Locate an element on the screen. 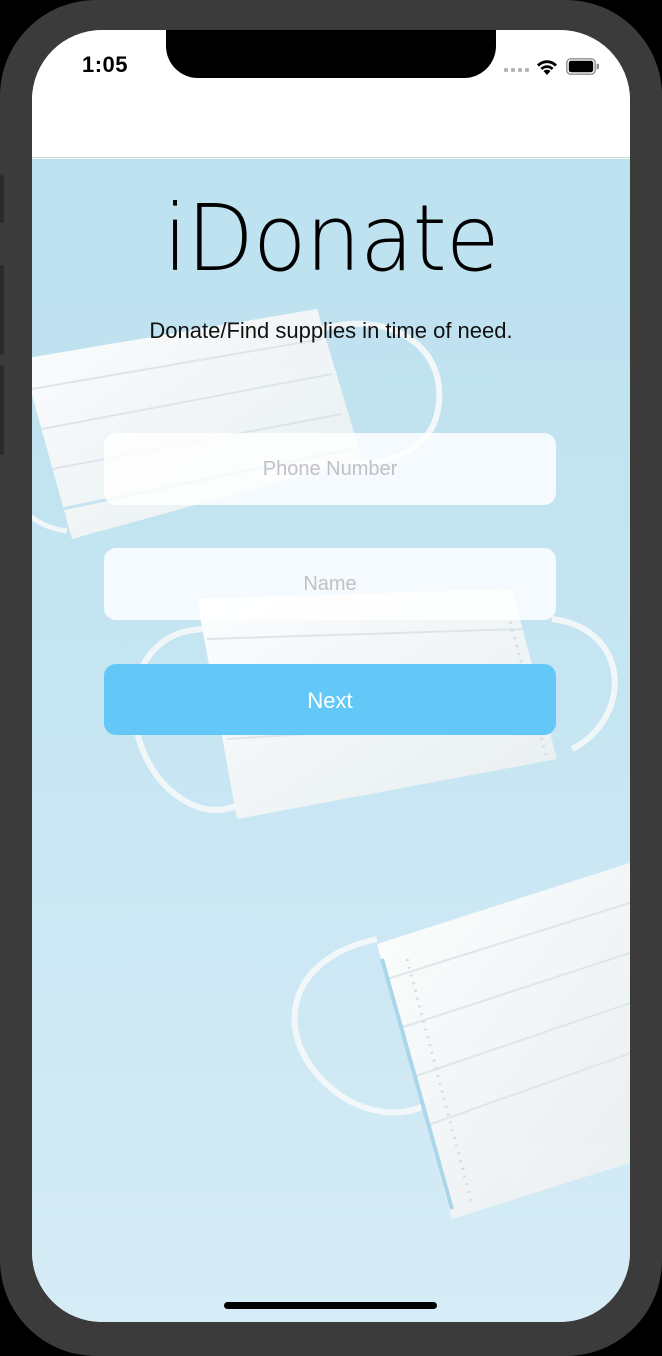 The width and height of the screenshot is (662, 1356). signal-icon is located at coordinates (516, 70).